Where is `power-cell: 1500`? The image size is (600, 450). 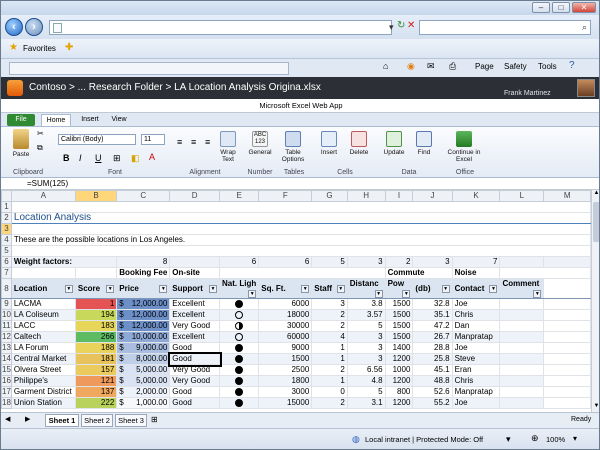
power-cell: 1500 is located at coordinates (399, 326).